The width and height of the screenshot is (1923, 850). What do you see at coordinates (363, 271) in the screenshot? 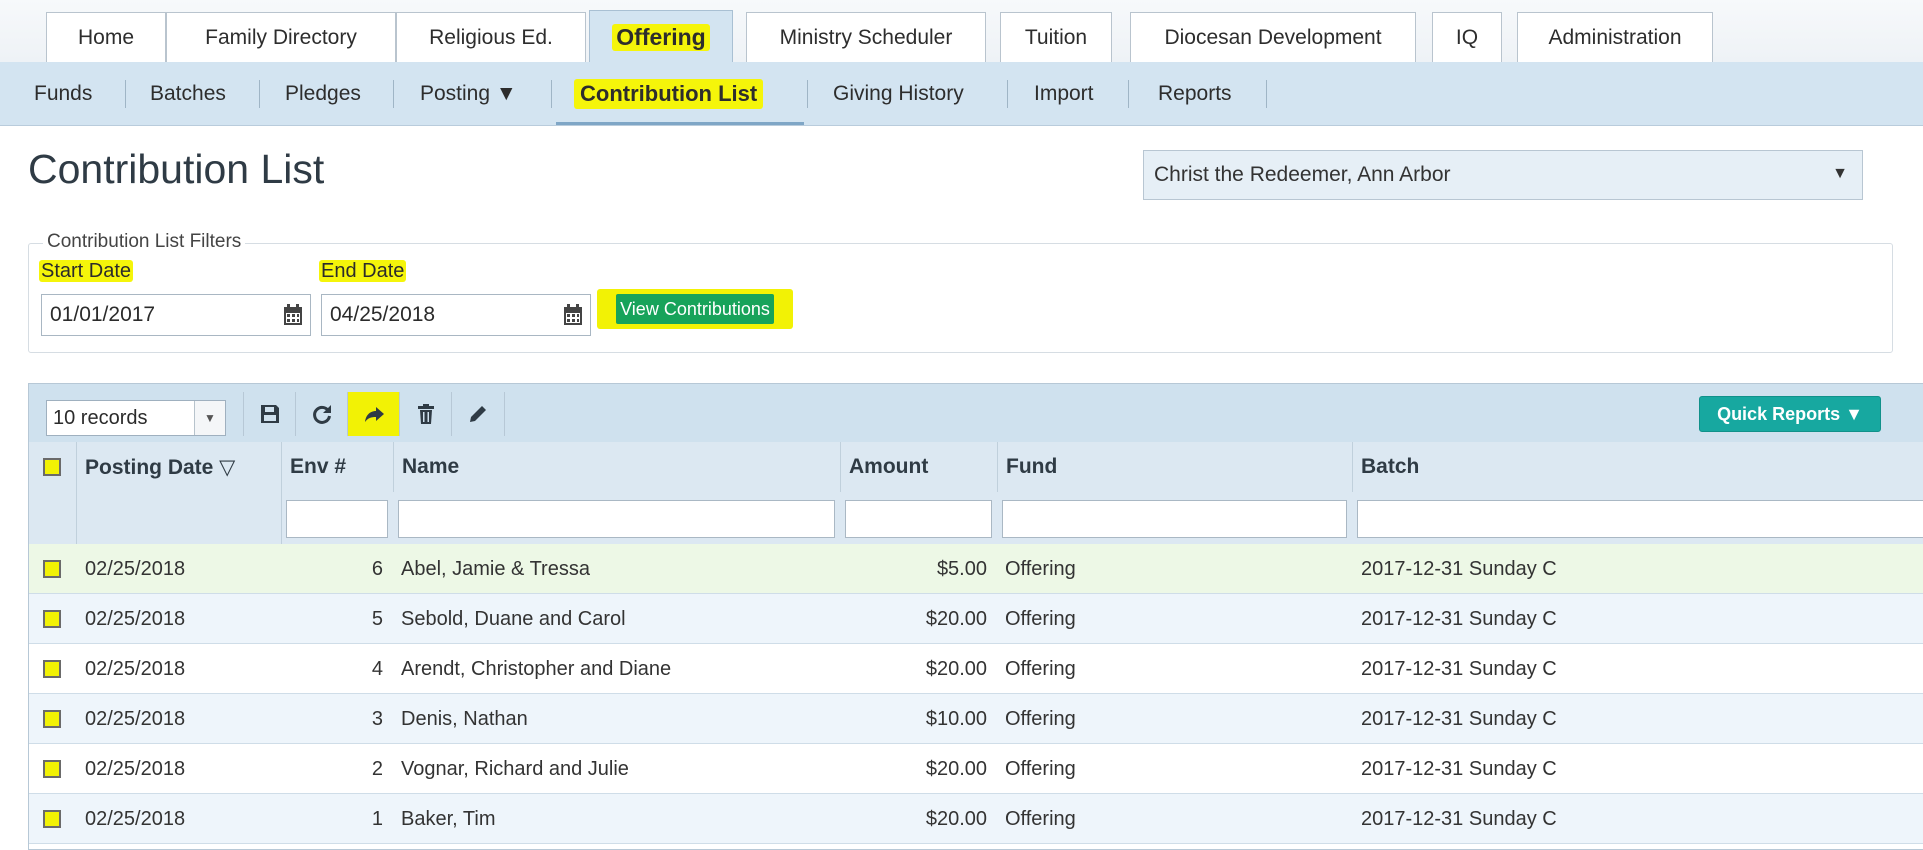
I see `end-date-label: End Date` at bounding box center [363, 271].